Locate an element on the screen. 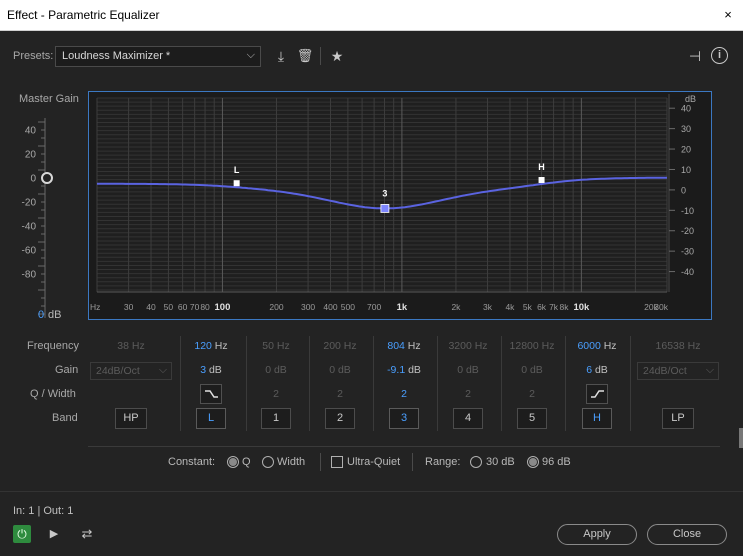 The height and width of the screenshot is (556, 743). band-1-button: 1 is located at coordinates (276, 418).